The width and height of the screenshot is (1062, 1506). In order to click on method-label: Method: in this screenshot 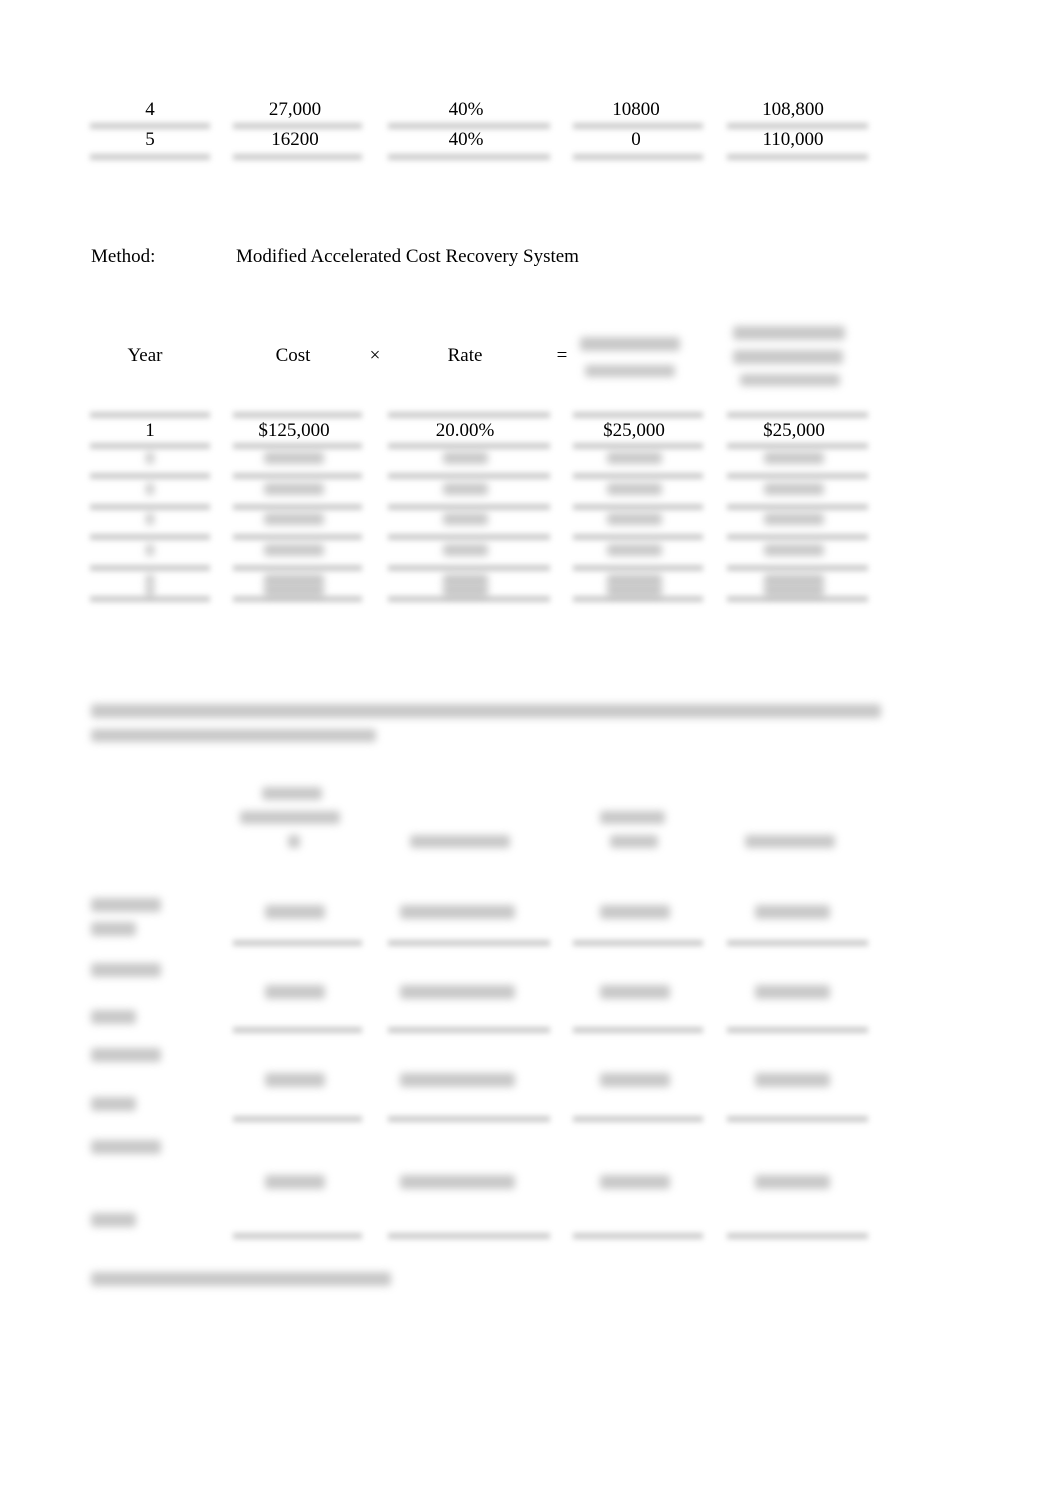, I will do `click(123, 256)`.